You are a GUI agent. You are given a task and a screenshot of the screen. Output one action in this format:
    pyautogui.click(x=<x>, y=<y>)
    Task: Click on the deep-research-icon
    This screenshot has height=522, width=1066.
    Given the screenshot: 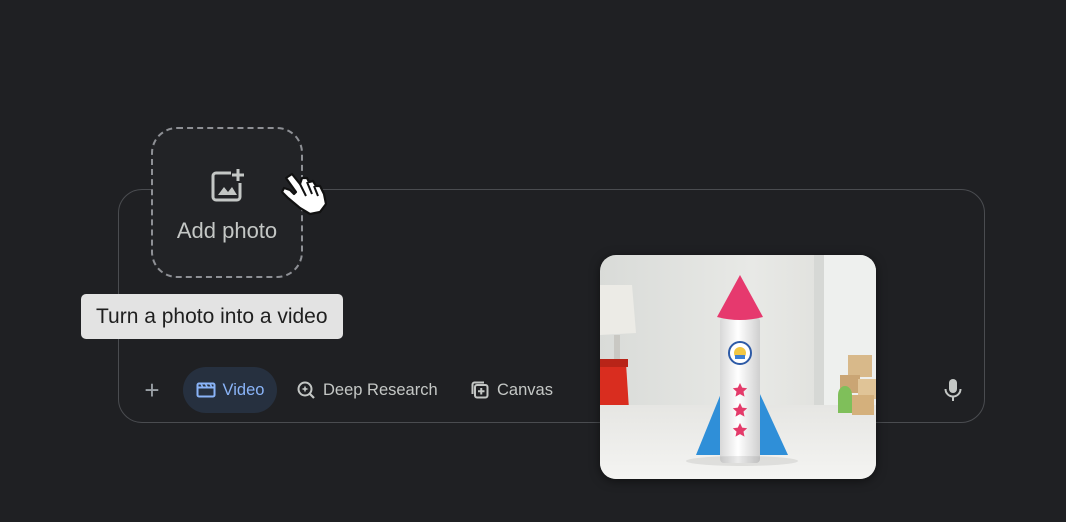 What is the action you would take?
    pyautogui.click(x=306, y=390)
    